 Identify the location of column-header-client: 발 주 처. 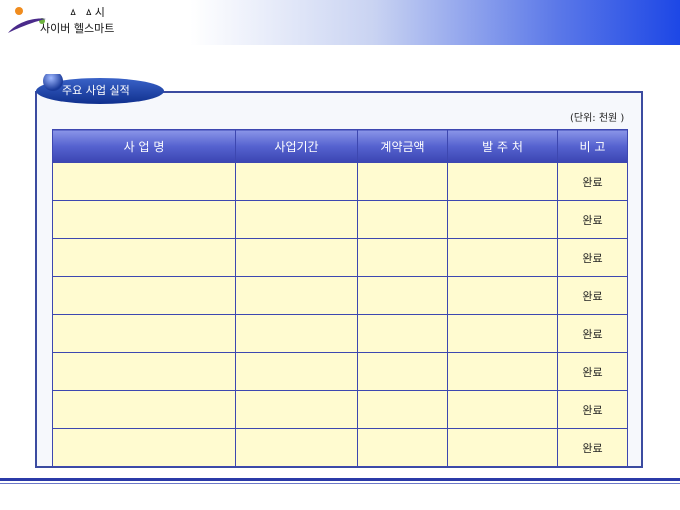
(502, 146).